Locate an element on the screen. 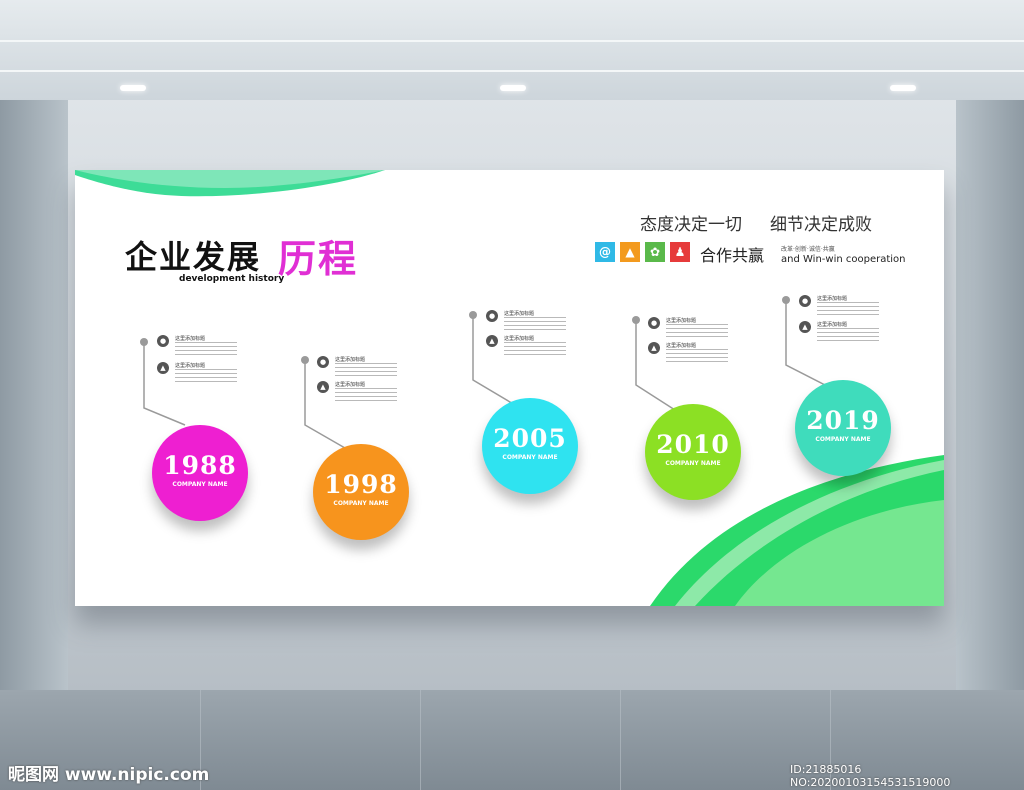 This screenshot has width=1024, height=790. year-label: 2010 is located at coordinates (693, 444).